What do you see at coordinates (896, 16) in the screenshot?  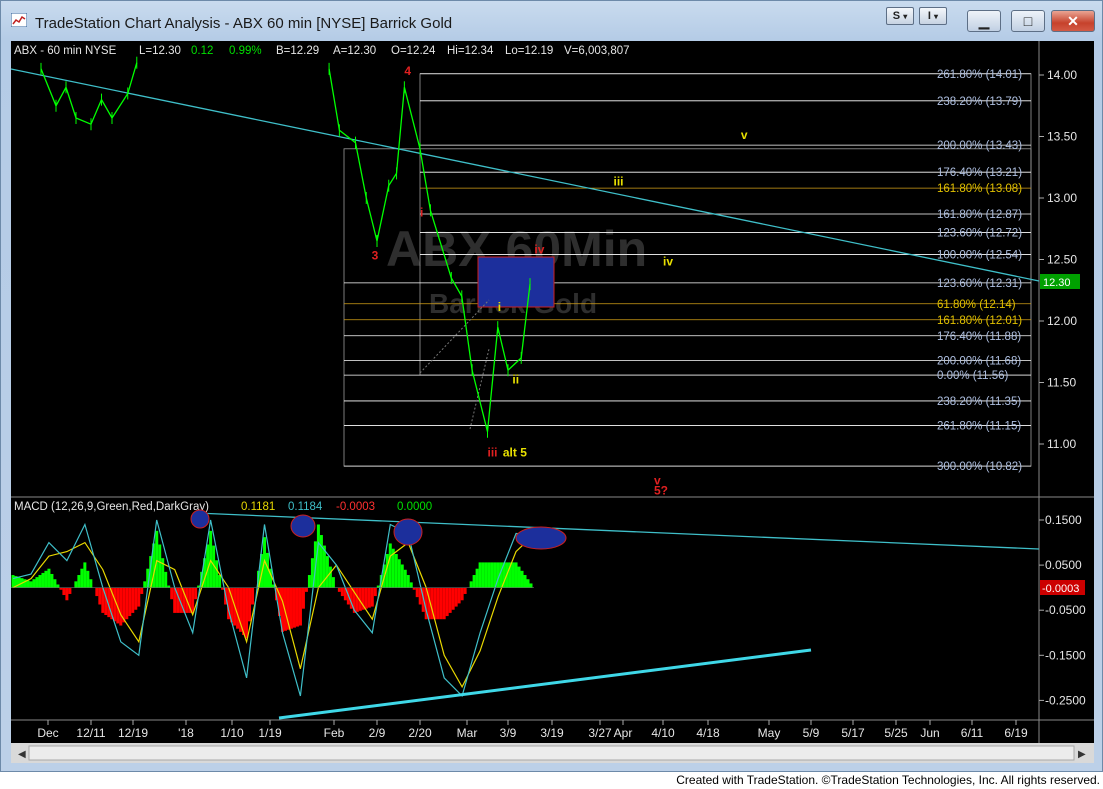 I see `style-menu-label: S` at bounding box center [896, 16].